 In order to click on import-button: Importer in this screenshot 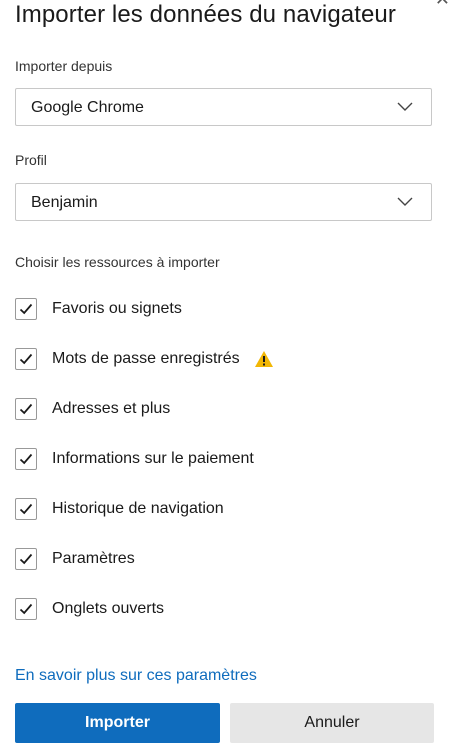, I will do `click(117, 723)`.